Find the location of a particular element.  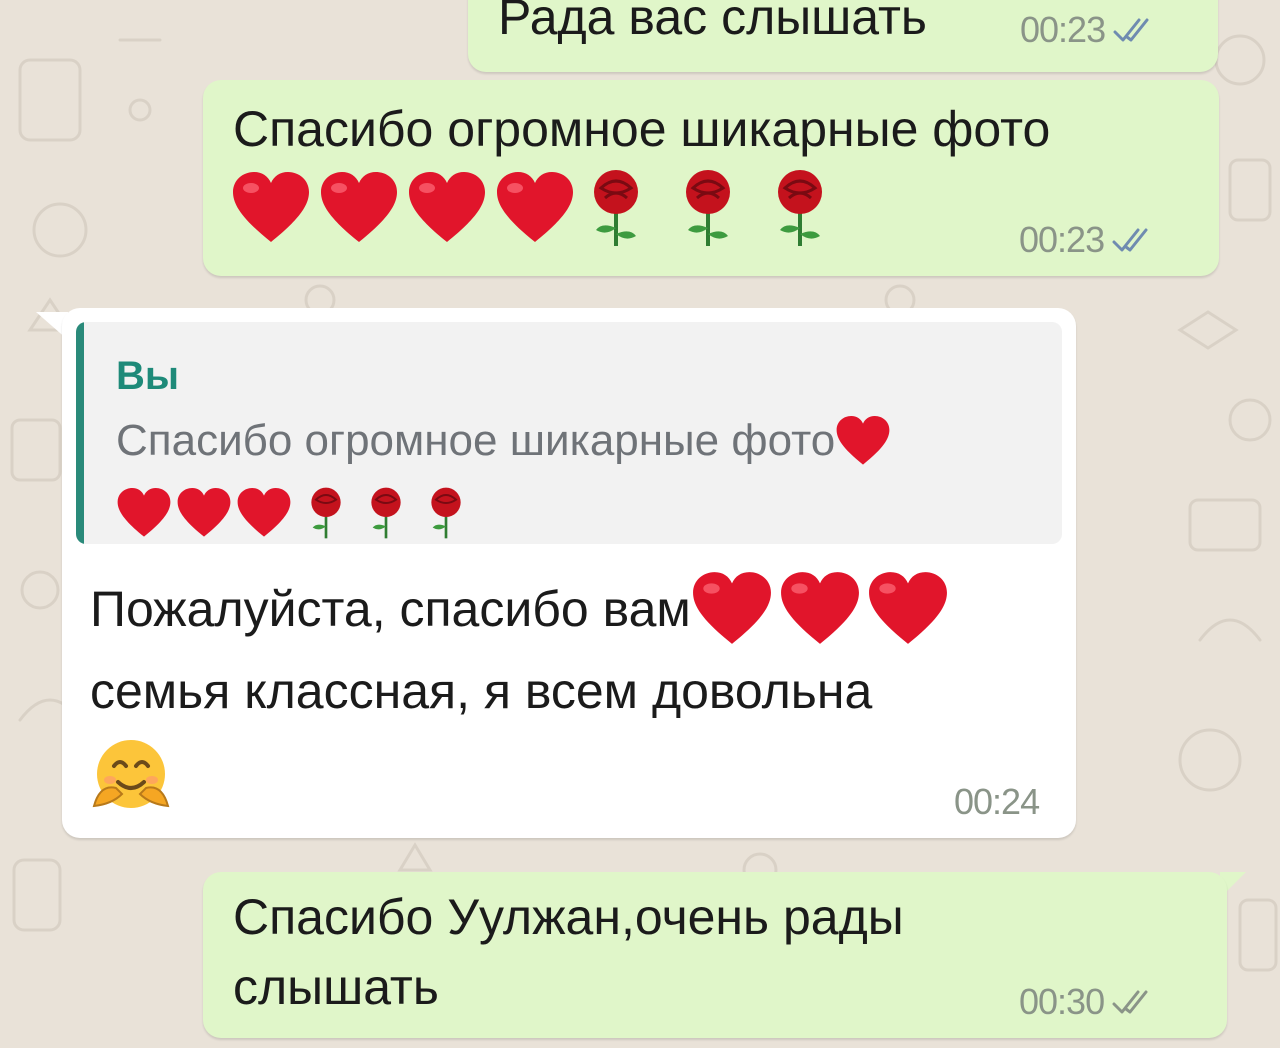

message-bubble-outgoing: Спасибо огромное шикарные фото 00:23 is located at coordinates (711, 178).